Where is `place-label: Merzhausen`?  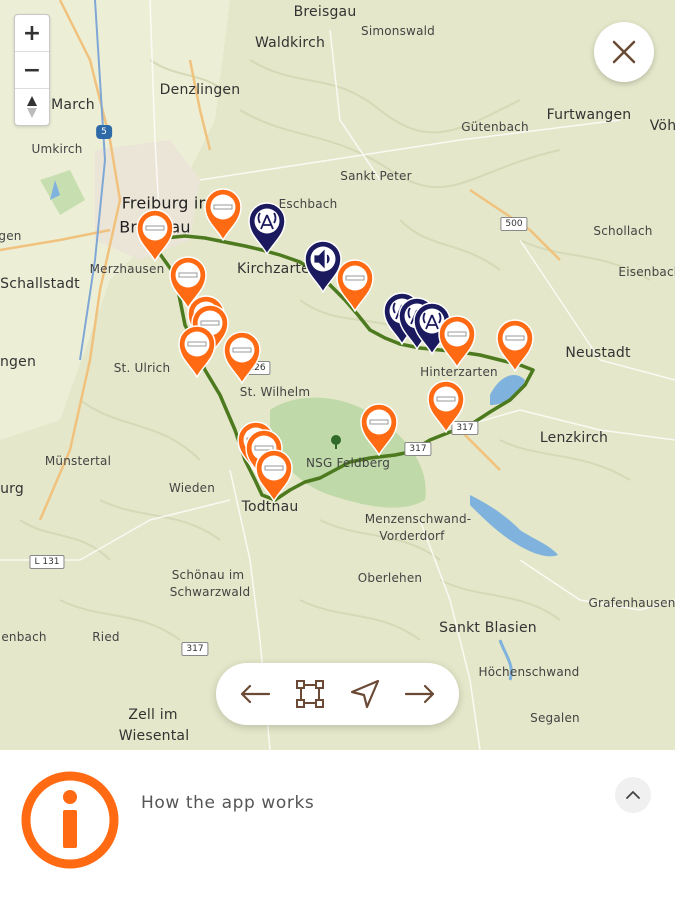 place-label: Merzhausen is located at coordinates (127, 269).